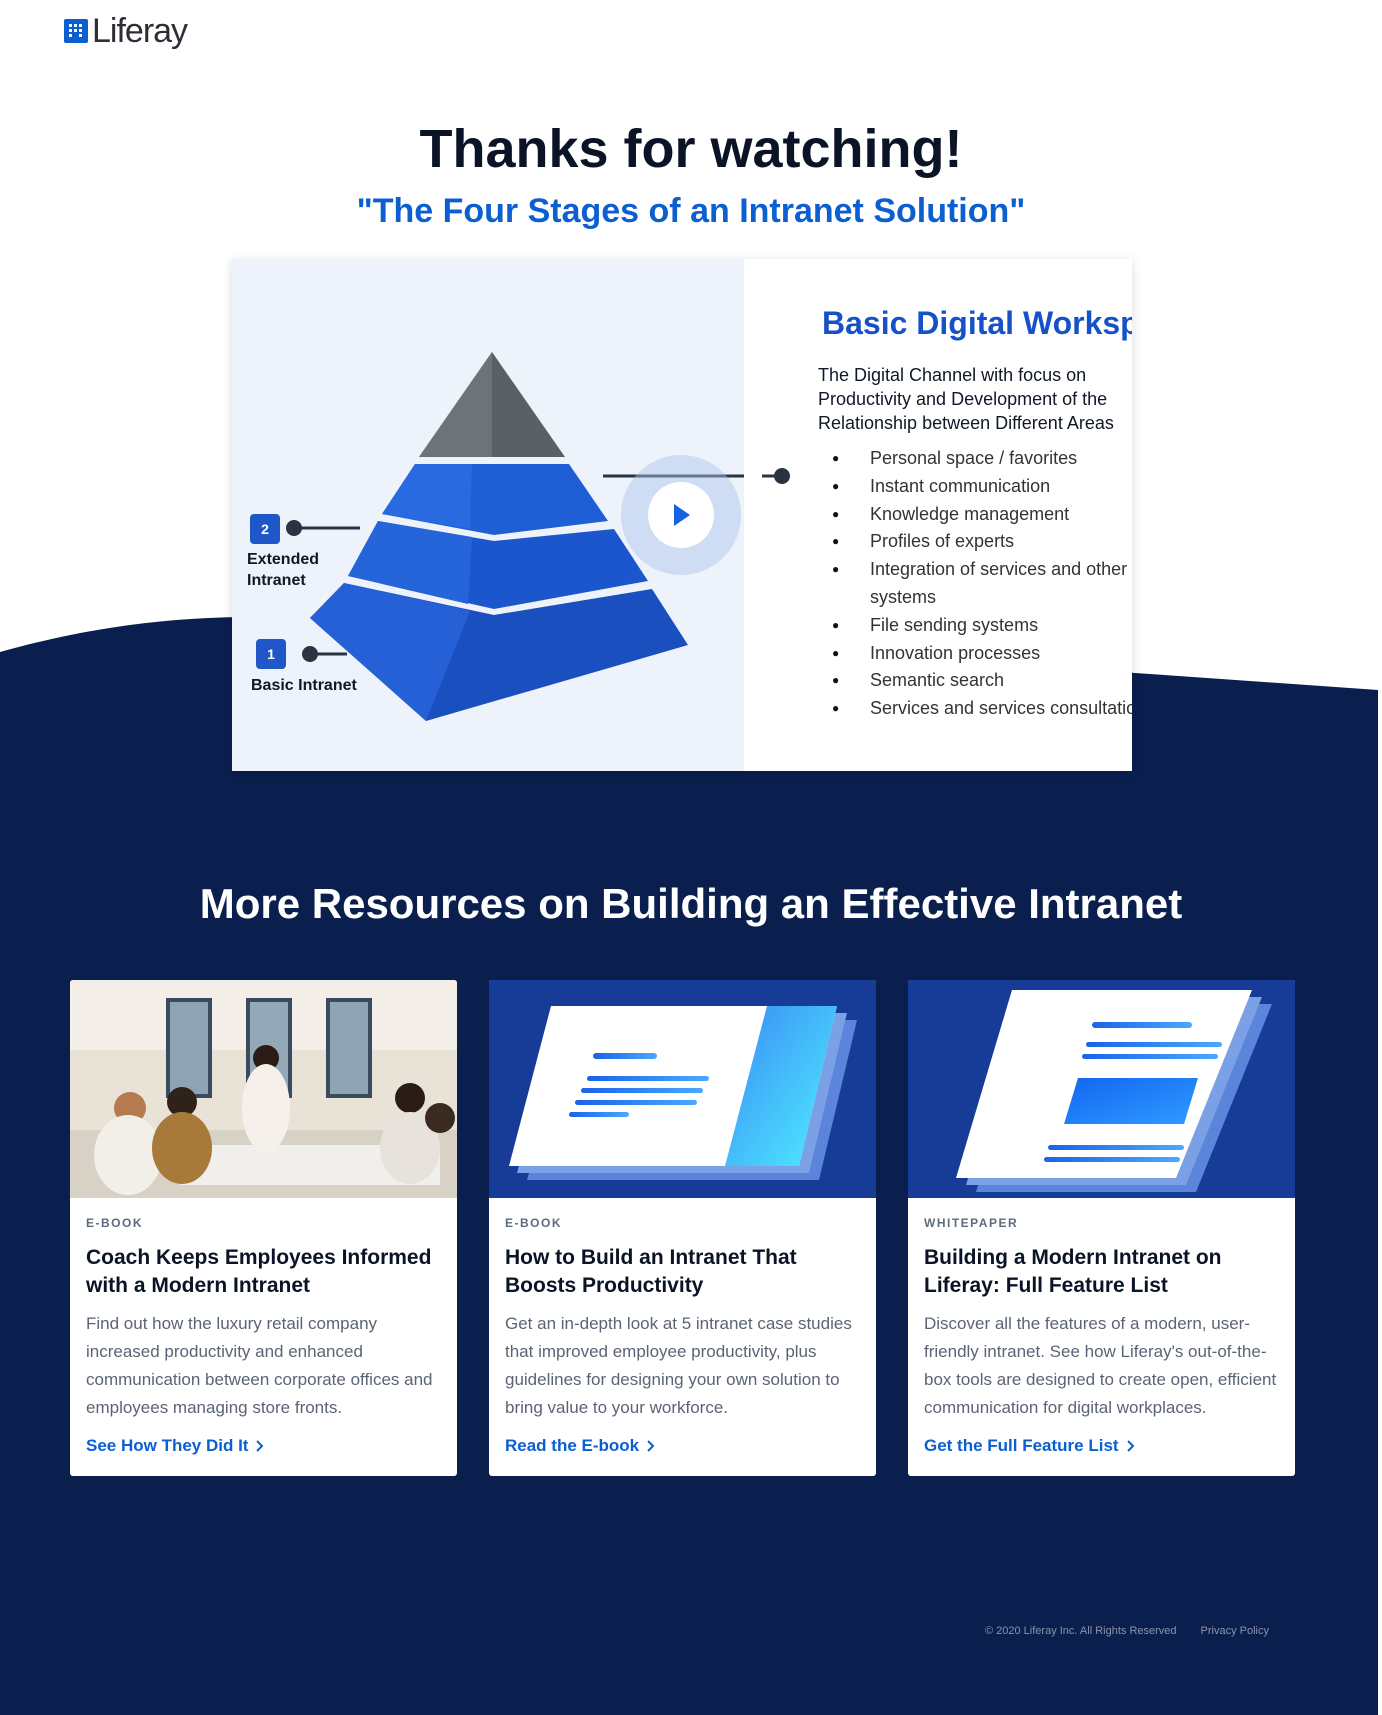 Image resolution: width=1382 pixels, height=1715 pixels. What do you see at coordinates (140, 31) in the screenshot?
I see `logo-text: Liferay` at bounding box center [140, 31].